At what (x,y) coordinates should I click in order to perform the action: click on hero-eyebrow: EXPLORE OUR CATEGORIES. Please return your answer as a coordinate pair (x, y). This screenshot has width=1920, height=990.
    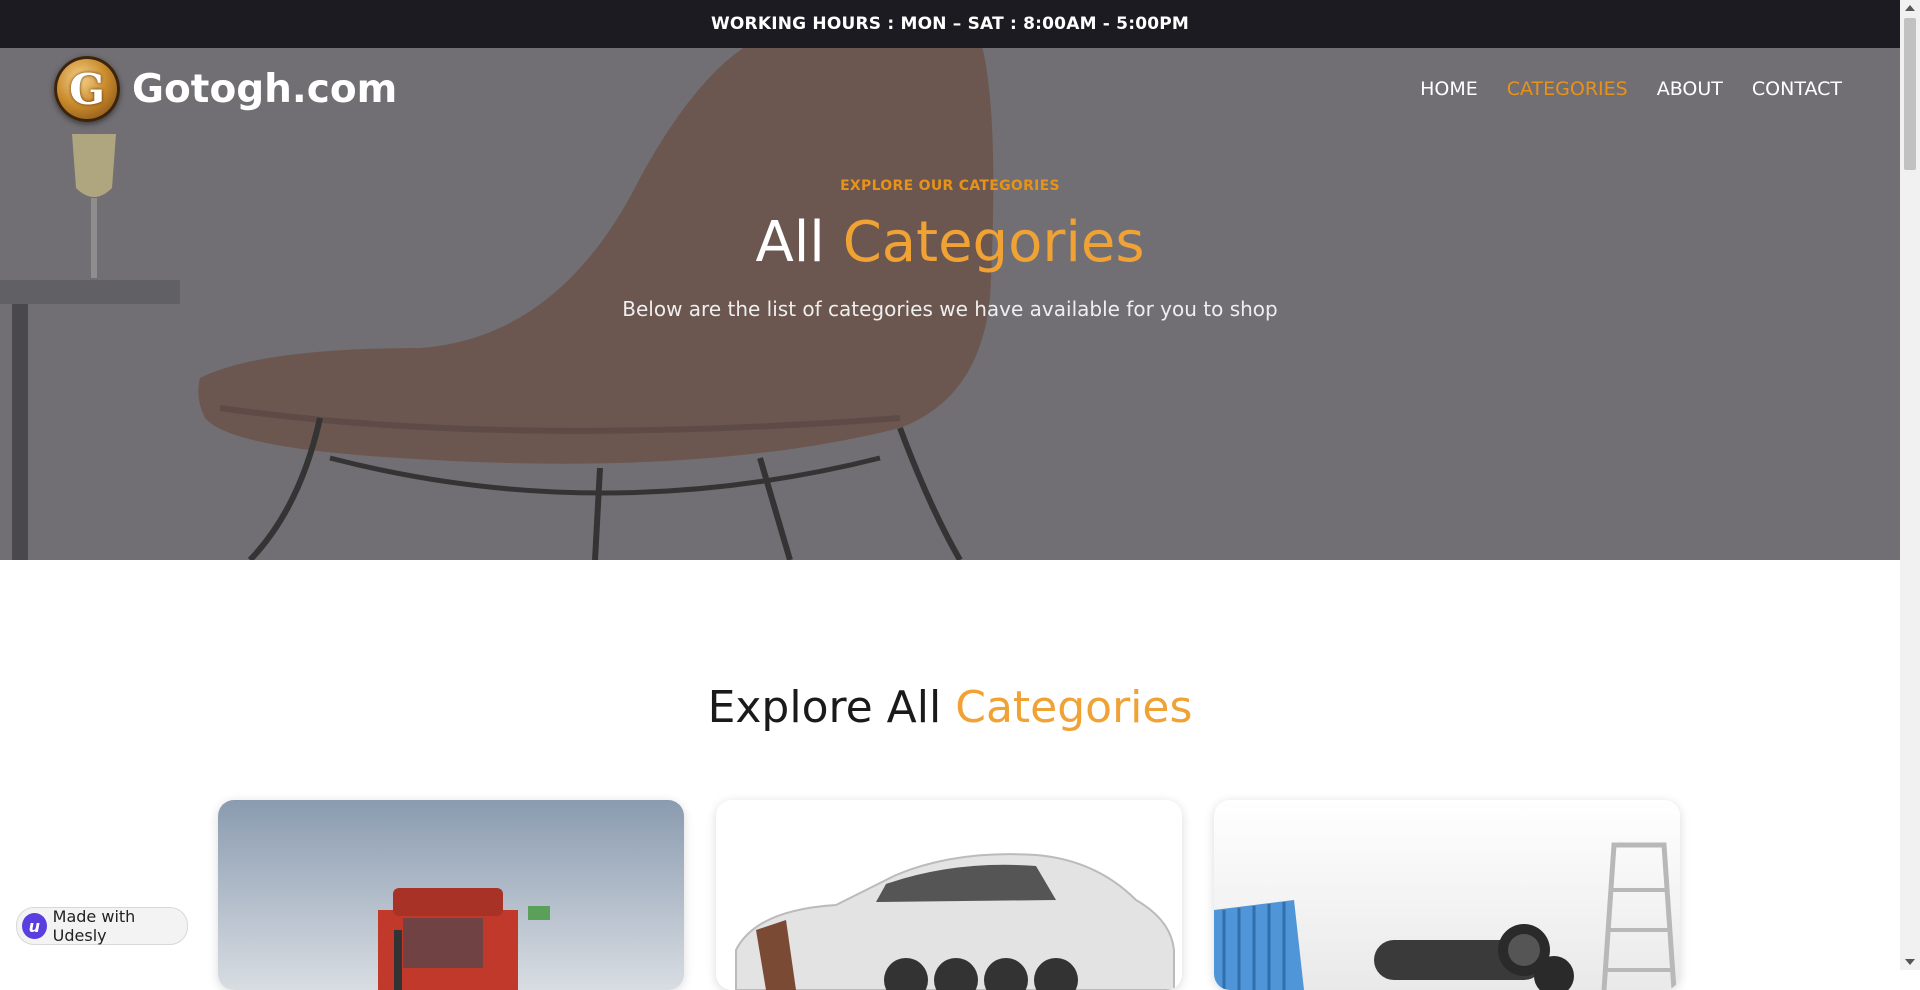
    Looking at the image, I should click on (950, 186).